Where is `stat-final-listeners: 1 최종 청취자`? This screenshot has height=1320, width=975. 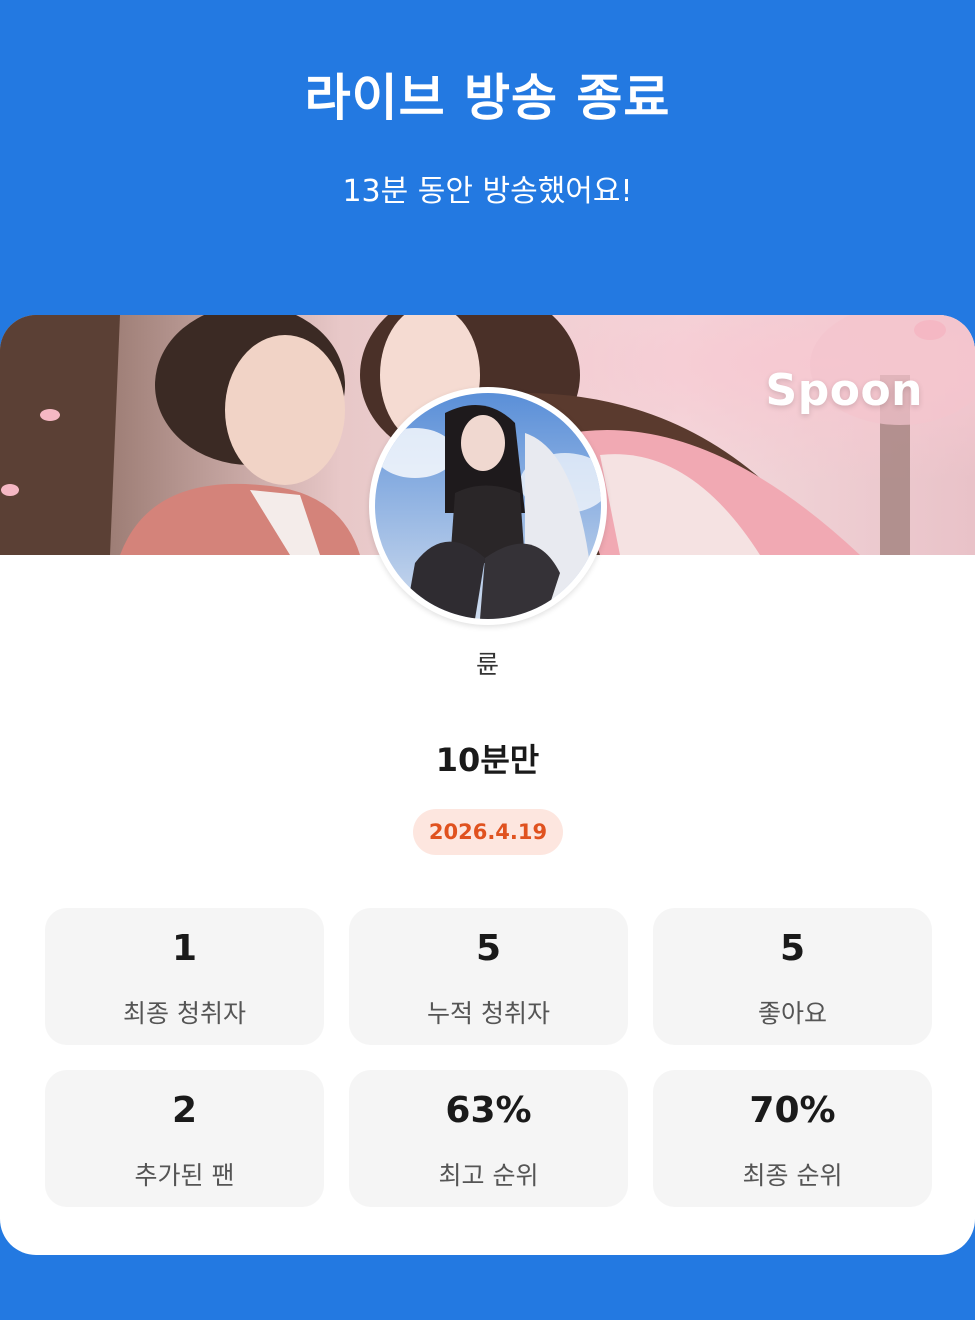
stat-final-listeners: 1 최종 청취자 is located at coordinates (184, 976).